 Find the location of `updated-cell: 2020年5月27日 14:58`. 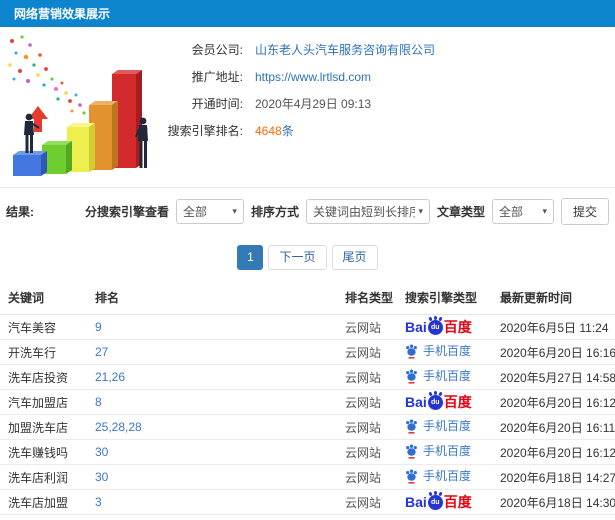

updated-cell: 2020年5月27日 14:58 is located at coordinates (553, 377).